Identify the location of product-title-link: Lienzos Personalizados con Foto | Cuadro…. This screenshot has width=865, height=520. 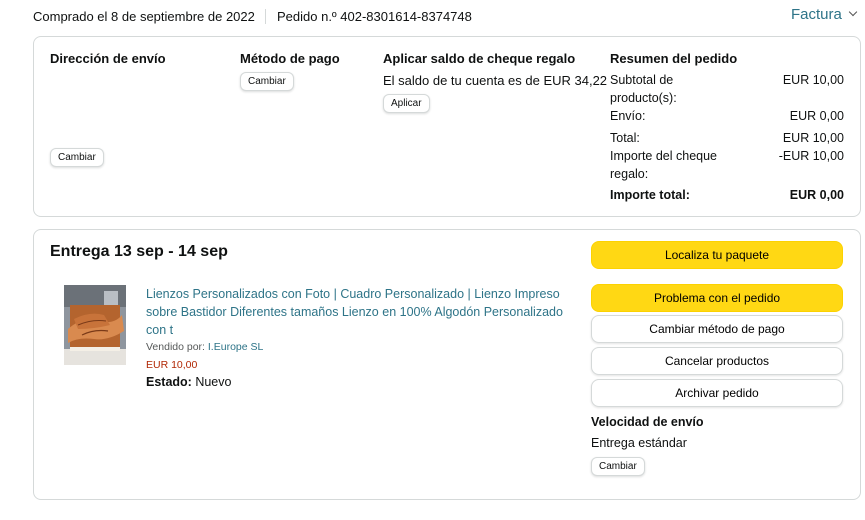
(356, 312).